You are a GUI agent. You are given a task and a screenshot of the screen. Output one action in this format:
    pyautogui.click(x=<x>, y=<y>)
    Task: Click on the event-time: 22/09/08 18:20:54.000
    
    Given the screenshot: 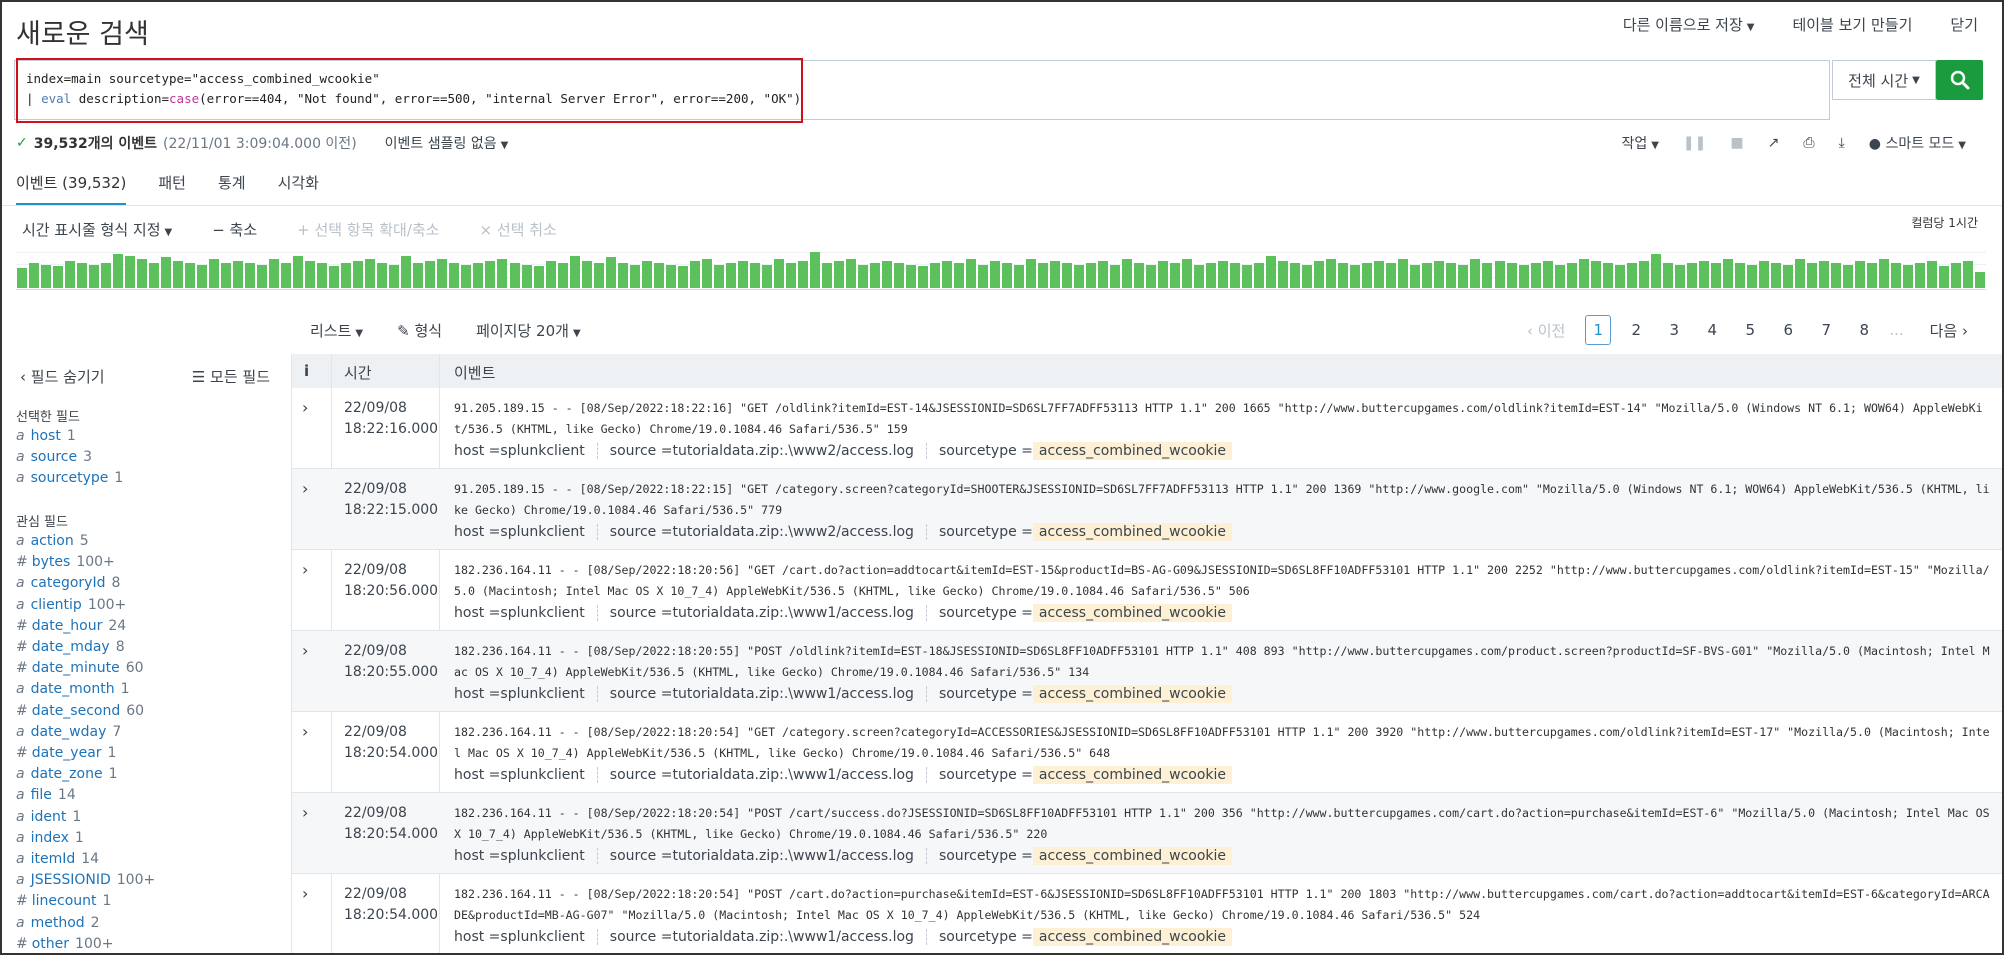 What is the action you would take?
    pyautogui.click(x=391, y=824)
    